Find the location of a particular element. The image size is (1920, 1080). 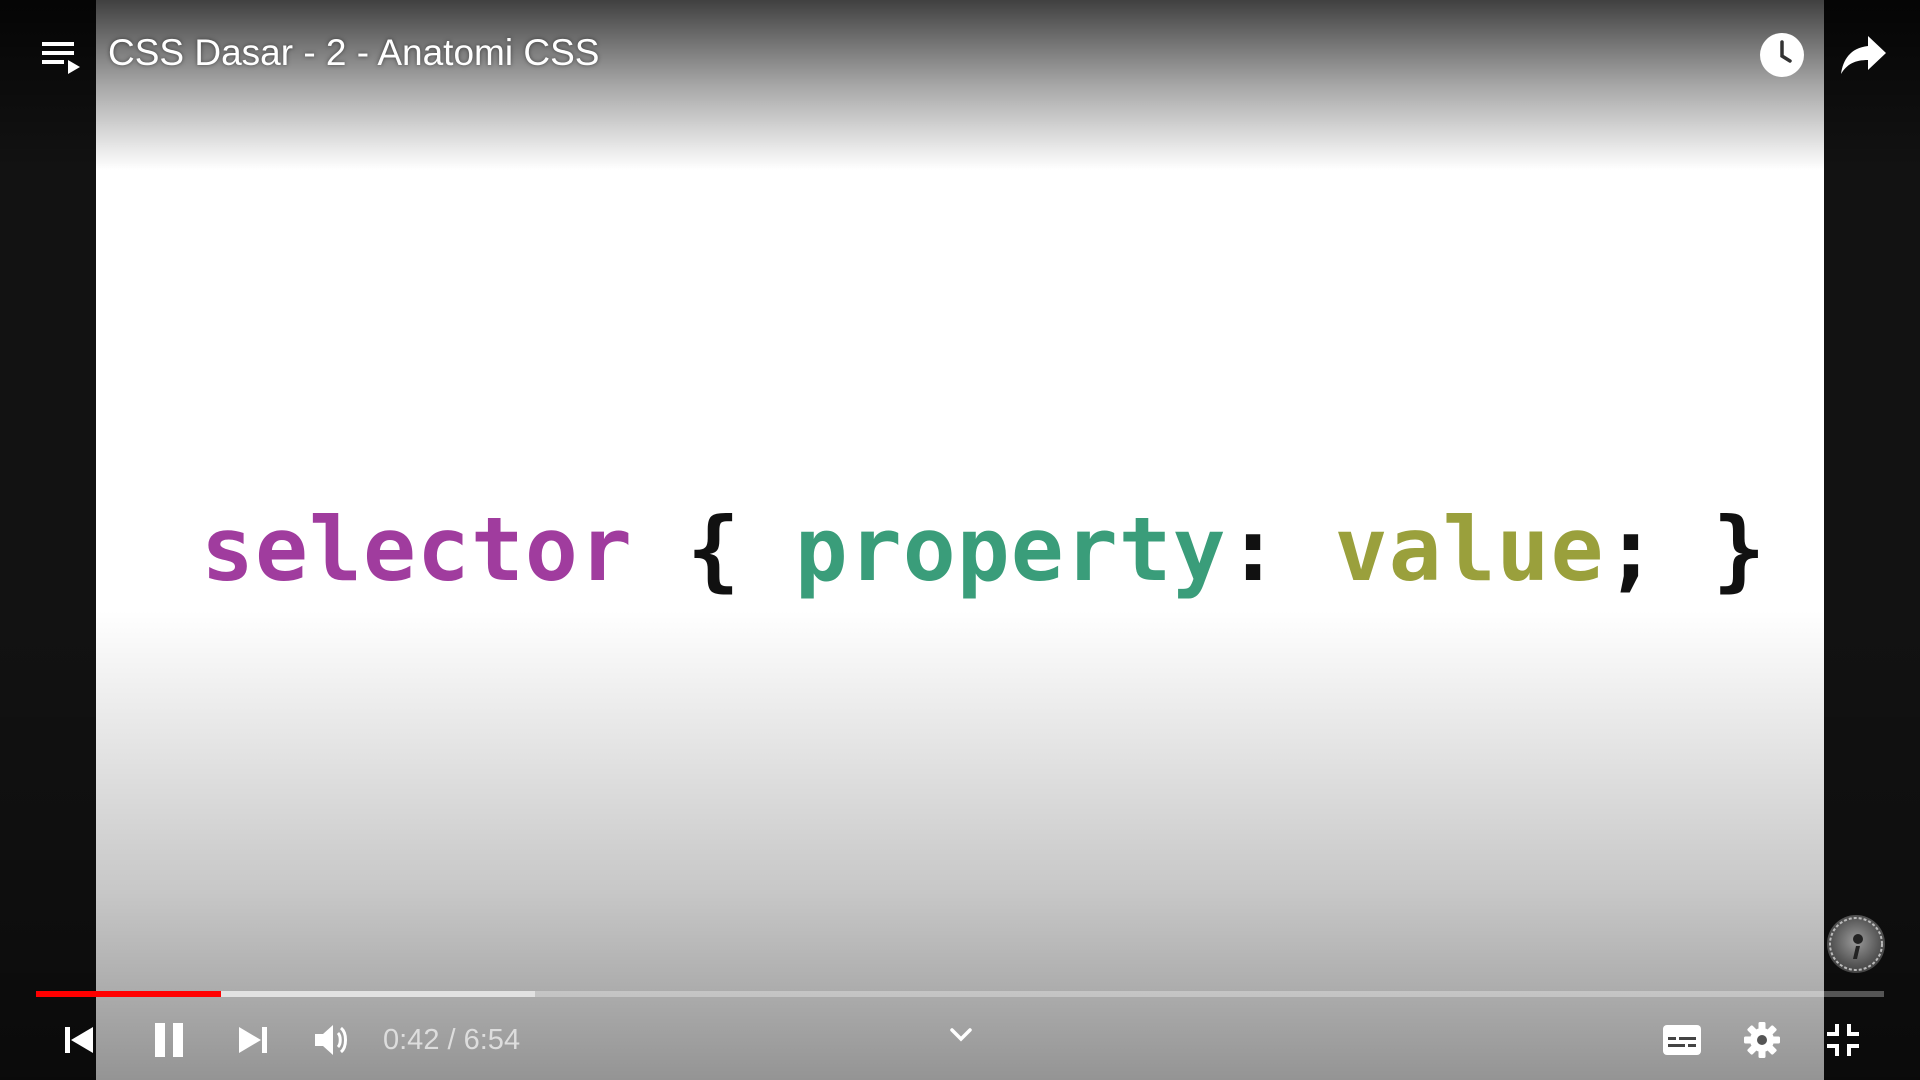

gear-icon is located at coordinates (1762, 1040).